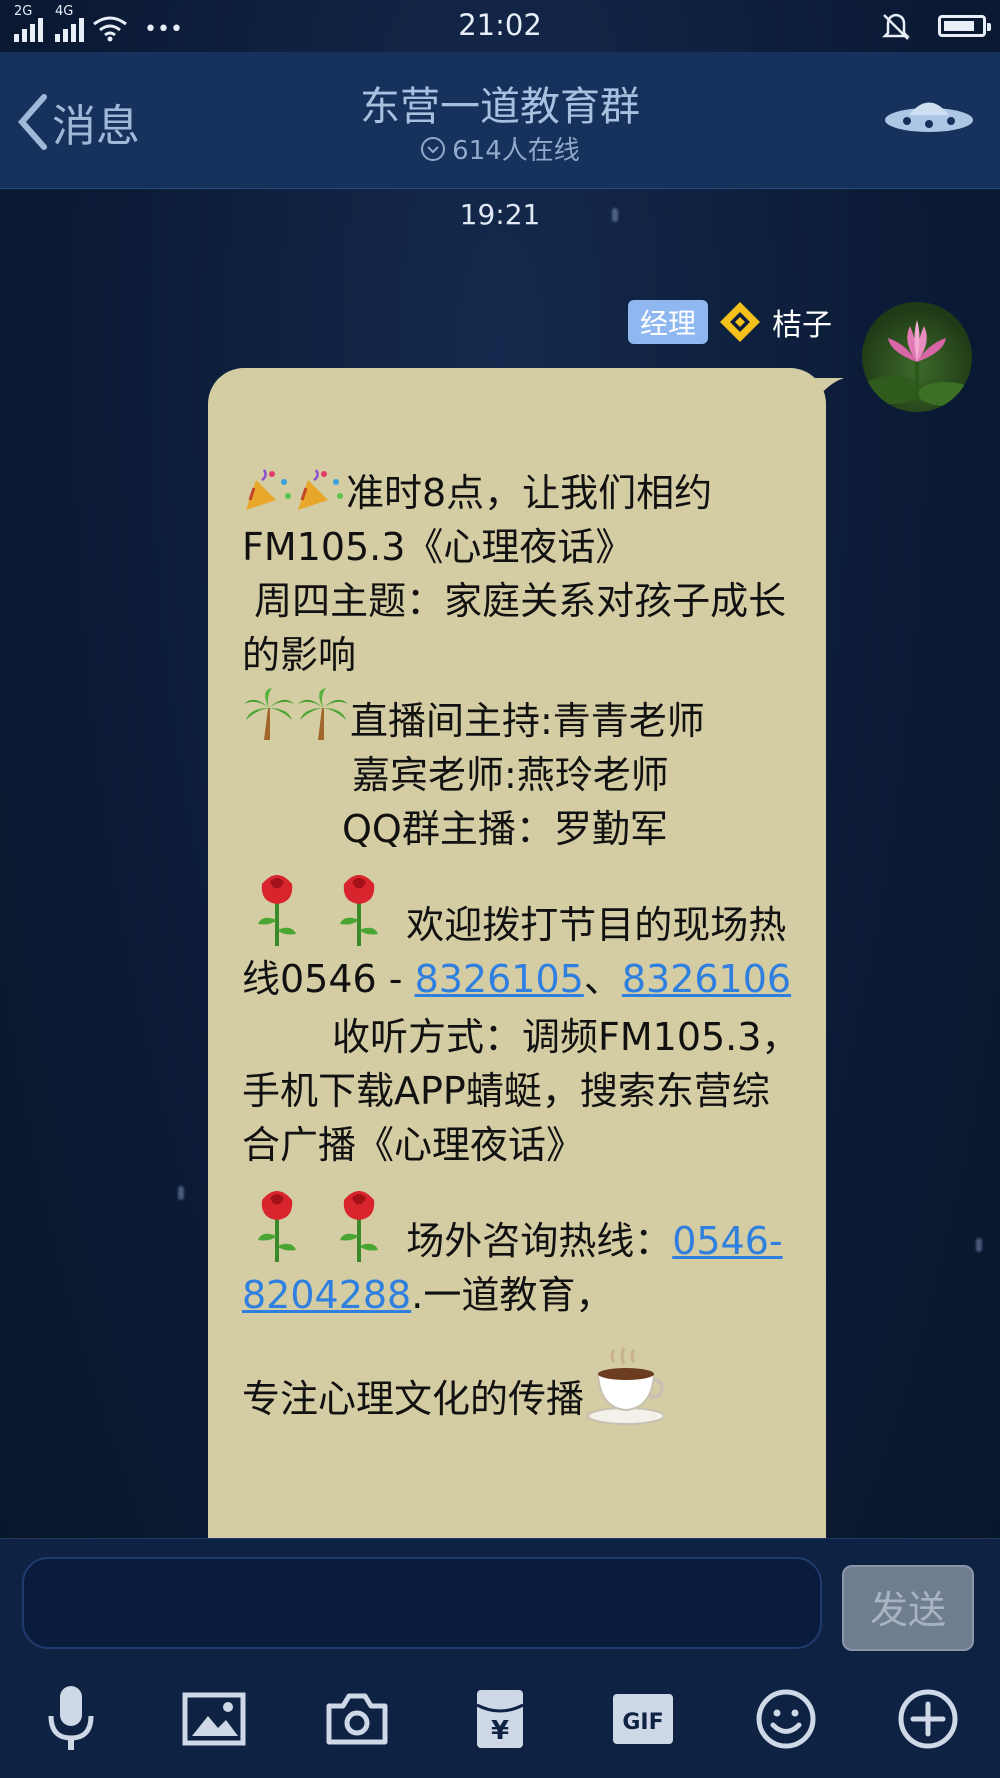 The width and height of the screenshot is (1000, 1778). I want to click on plus-circle-icon, so click(928, 1719).